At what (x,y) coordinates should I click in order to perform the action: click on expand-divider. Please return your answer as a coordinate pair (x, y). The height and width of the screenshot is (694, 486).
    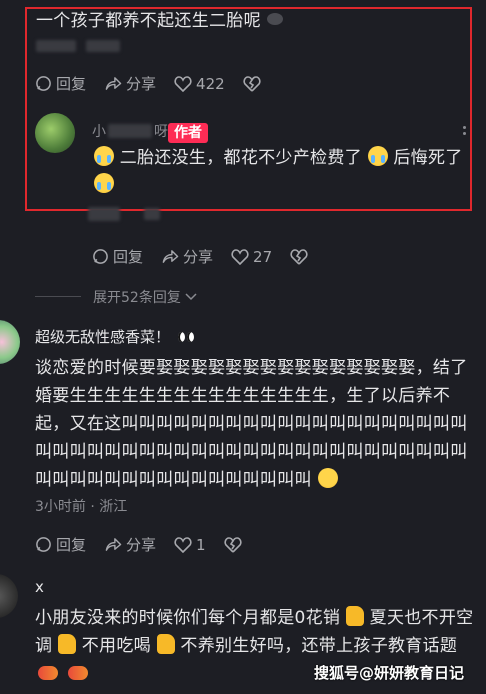
    Looking at the image, I should click on (58, 296).